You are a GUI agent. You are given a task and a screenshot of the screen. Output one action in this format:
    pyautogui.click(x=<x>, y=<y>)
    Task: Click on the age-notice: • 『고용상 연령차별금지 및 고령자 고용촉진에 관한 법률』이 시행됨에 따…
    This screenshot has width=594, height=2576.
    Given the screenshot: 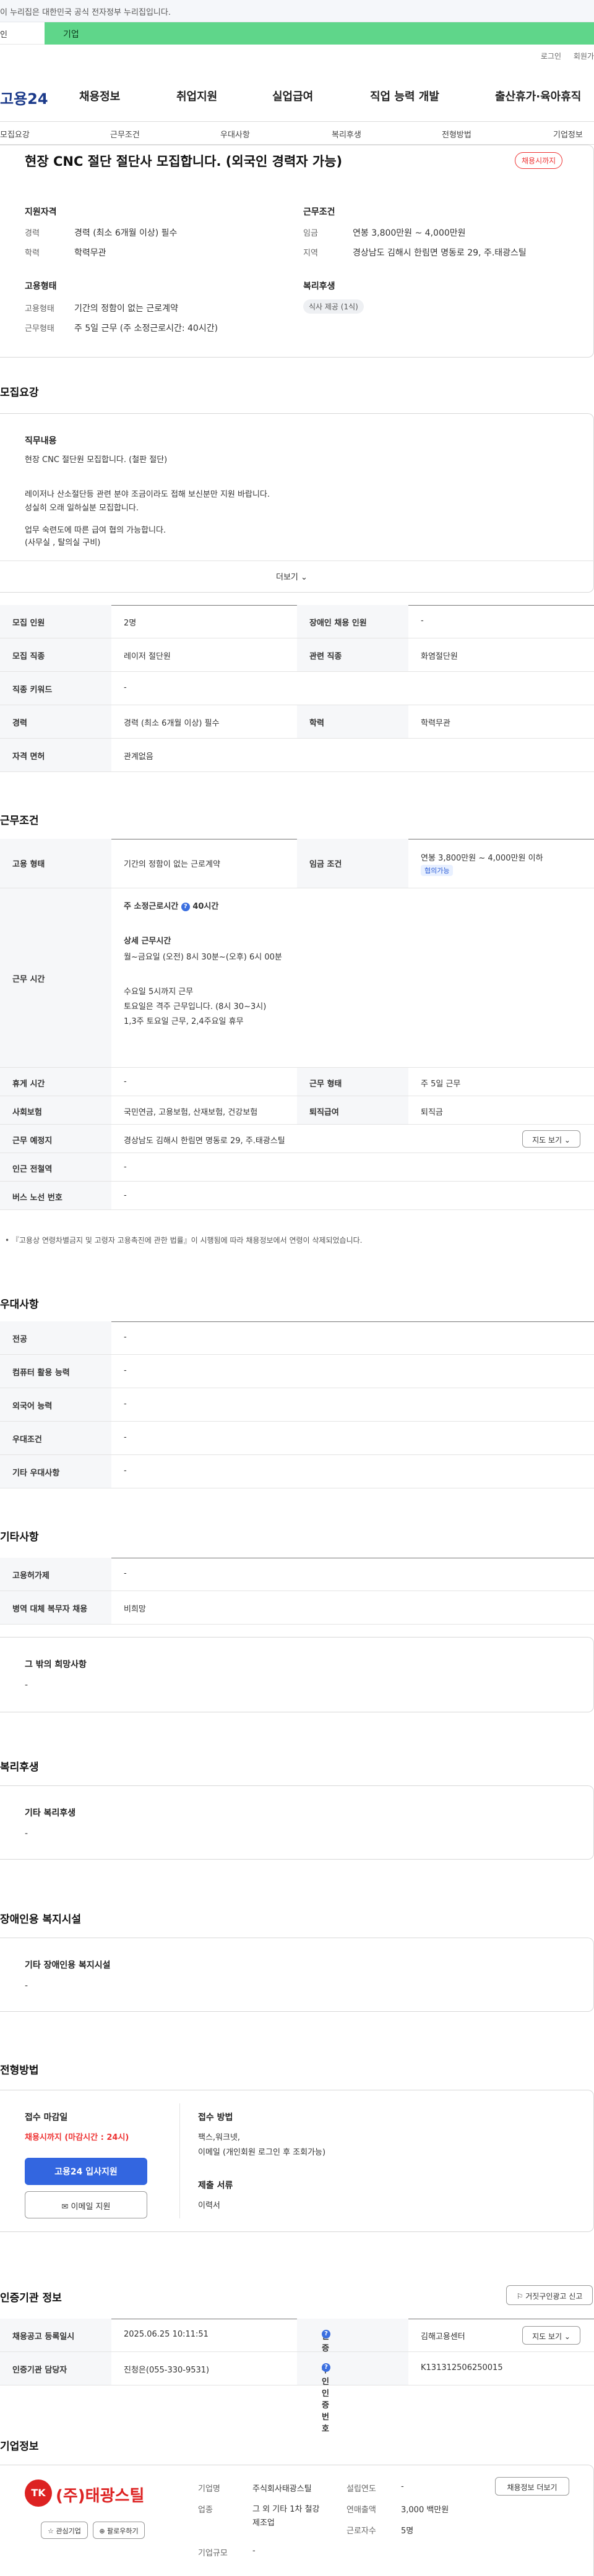 What is the action you would take?
    pyautogui.click(x=184, y=1240)
    